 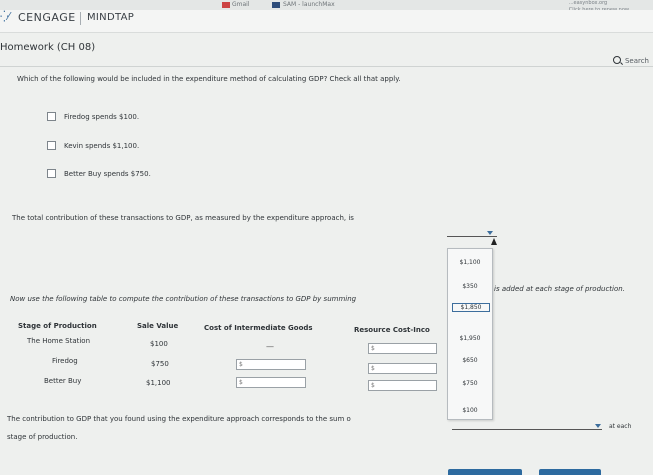 What do you see at coordinates (5, 16) in the screenshot?
I see `cengage-logo-icon: ⁛⁄` at bounding box center [5, 16].